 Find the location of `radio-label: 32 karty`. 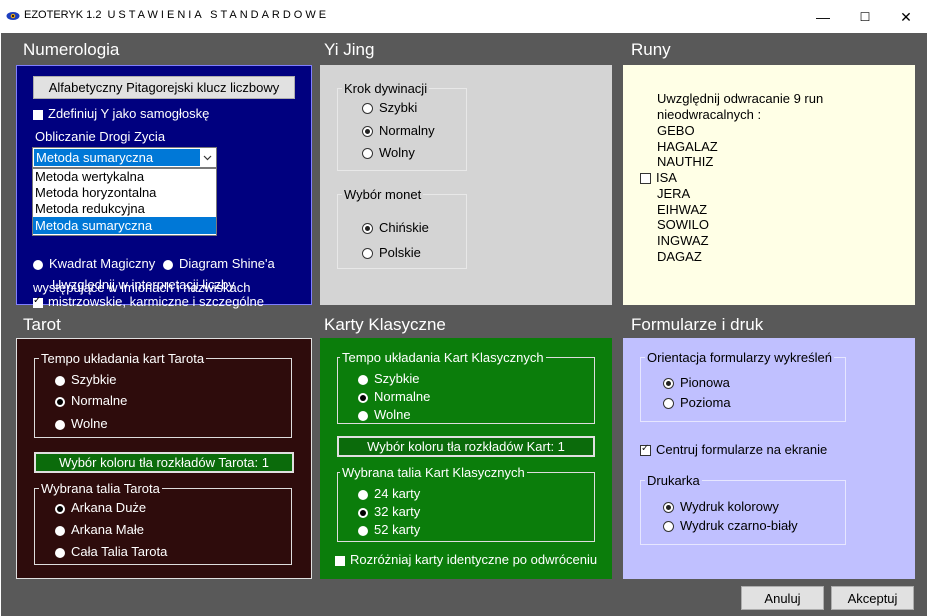

radio-label: 32 karty is located at coordinates (397, 511).